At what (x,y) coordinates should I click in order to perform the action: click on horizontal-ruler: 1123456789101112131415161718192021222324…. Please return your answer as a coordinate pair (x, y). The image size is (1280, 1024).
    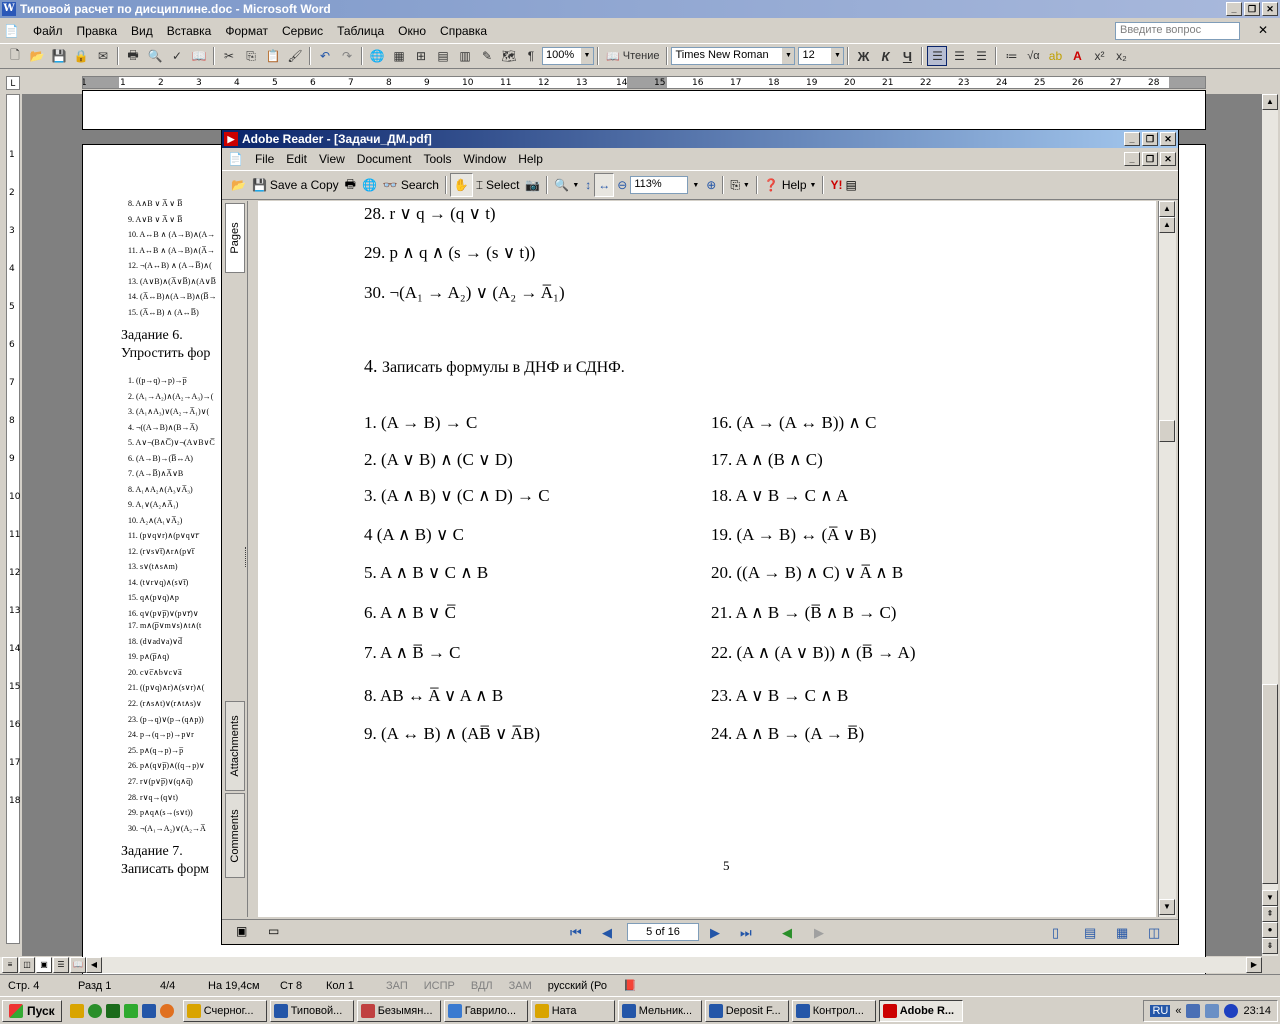
    Looking at the image, I should click on (644, 82).